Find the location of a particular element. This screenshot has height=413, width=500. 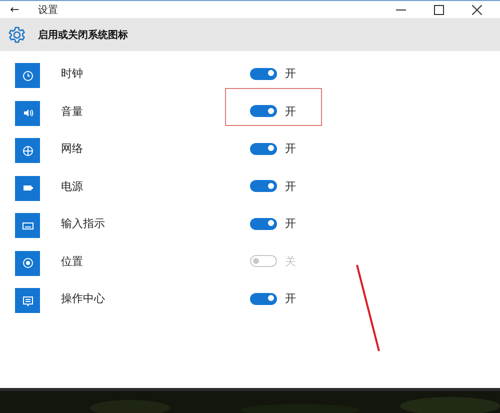

window-title: 设置 is located at coordinates (48, 10).